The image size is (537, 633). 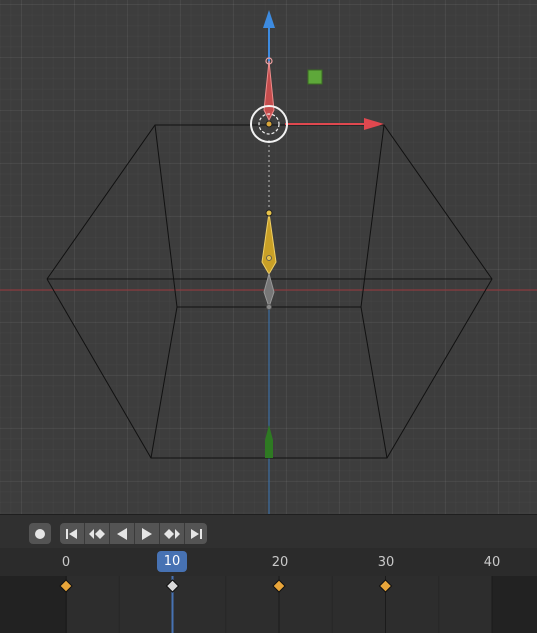 What do you see at coordinates (280, 562) in the screenshot?
I see `ruler-tick-label: 20` at bounding box center [280, 562].